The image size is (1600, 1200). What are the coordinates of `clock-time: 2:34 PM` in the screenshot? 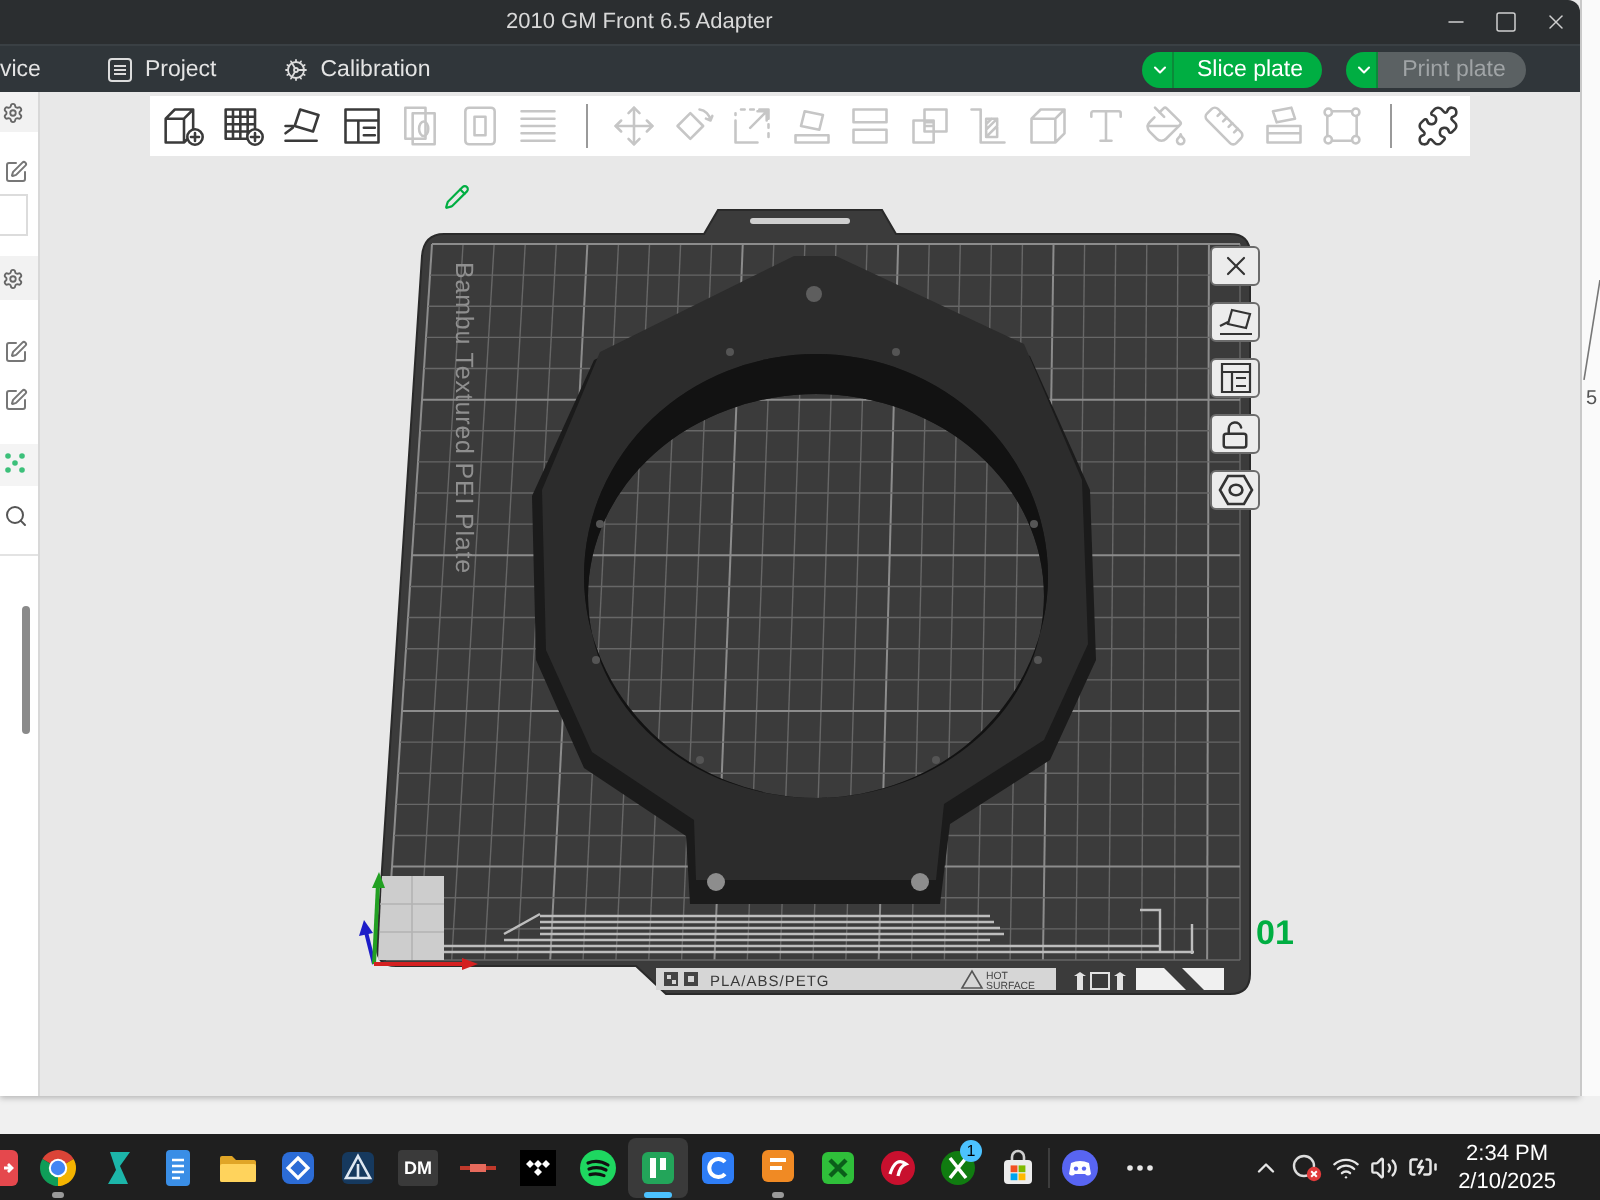 It's located at (1507, 1153).